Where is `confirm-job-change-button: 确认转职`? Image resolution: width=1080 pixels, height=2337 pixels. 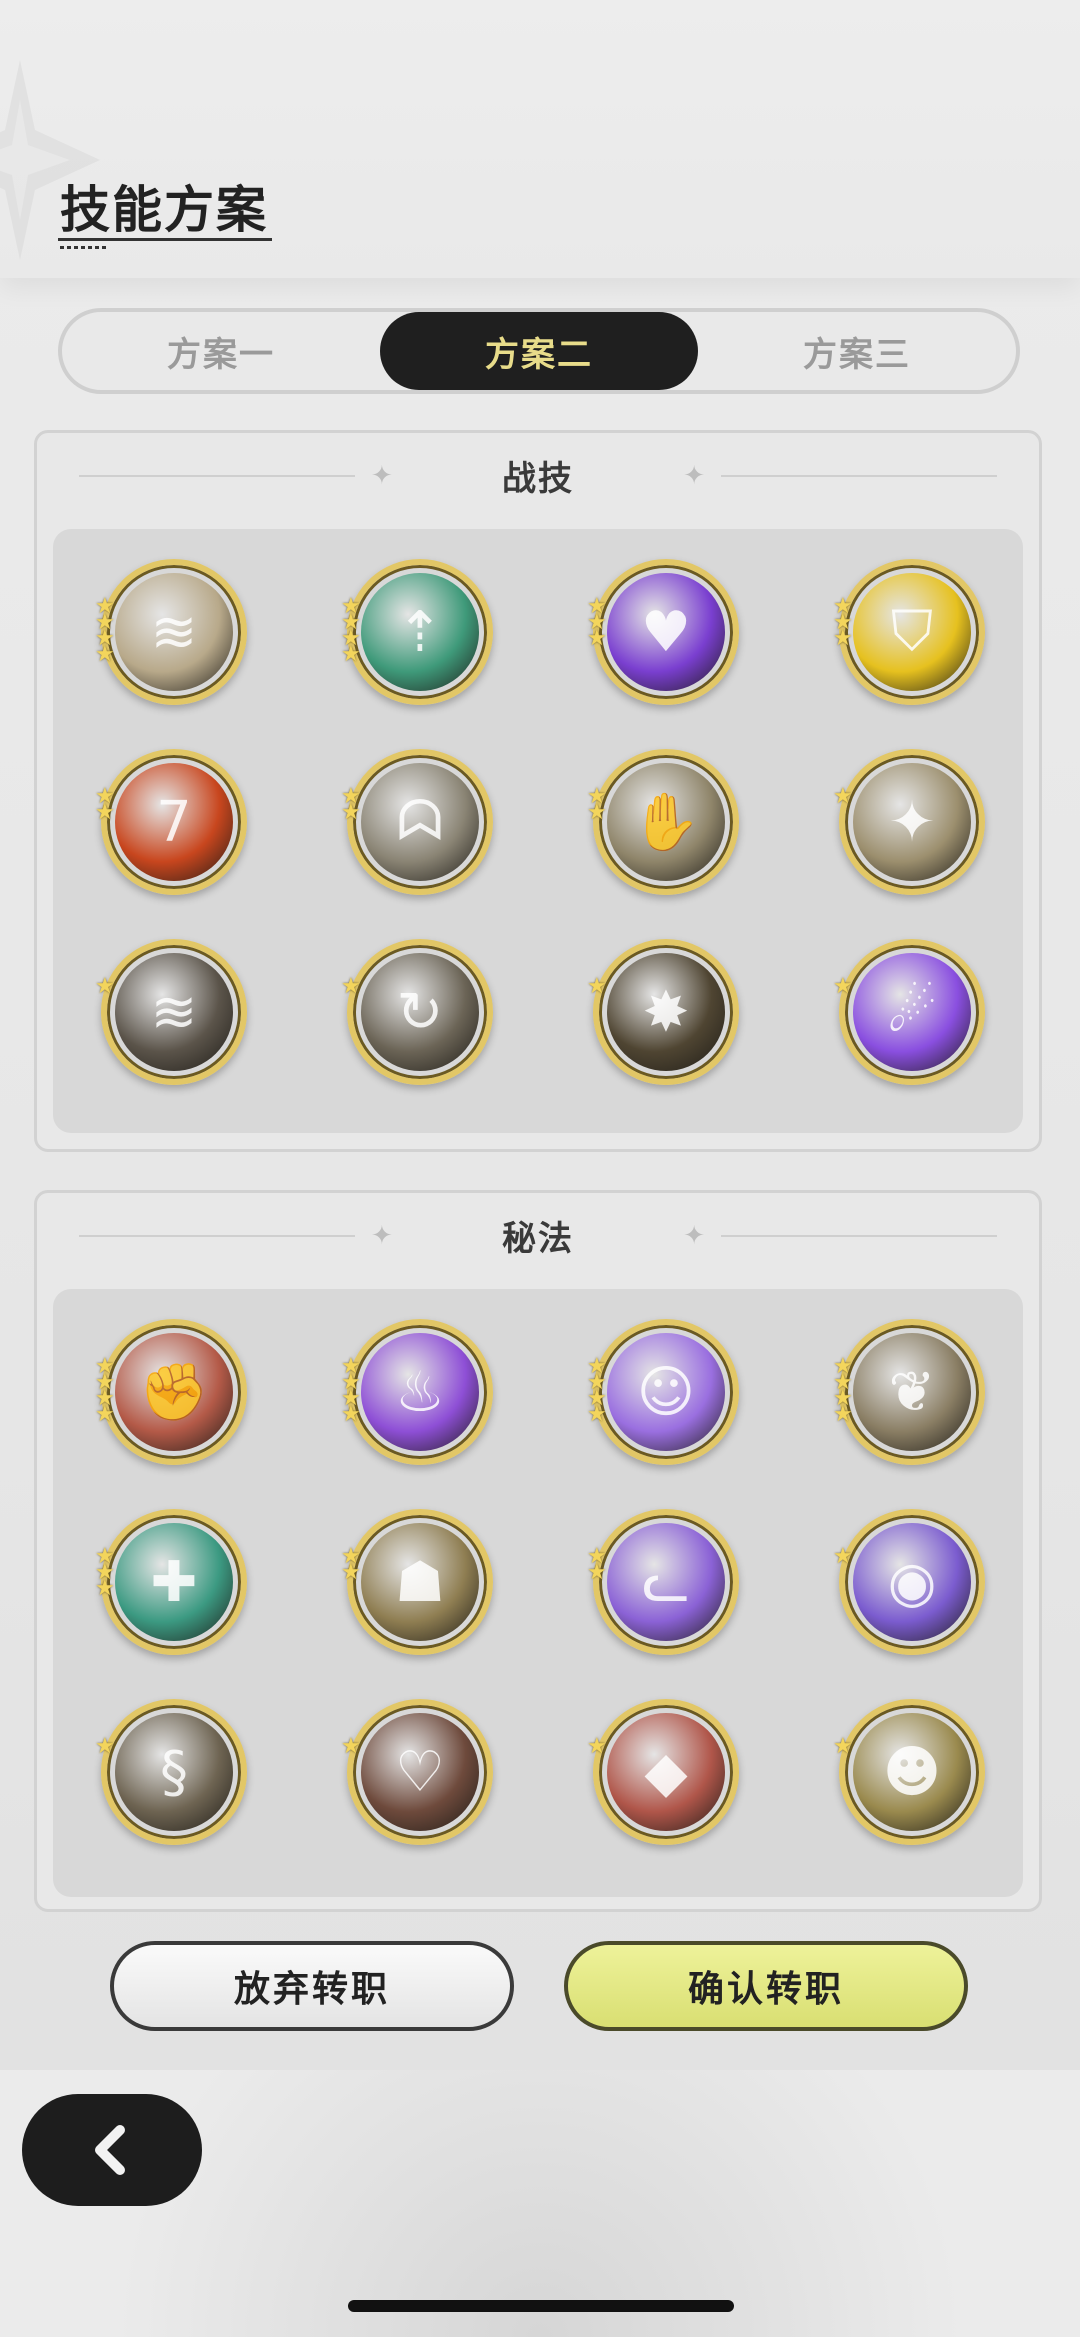
confirm-job-change-button: 确认转职 is located at coordinates (766, 1986).